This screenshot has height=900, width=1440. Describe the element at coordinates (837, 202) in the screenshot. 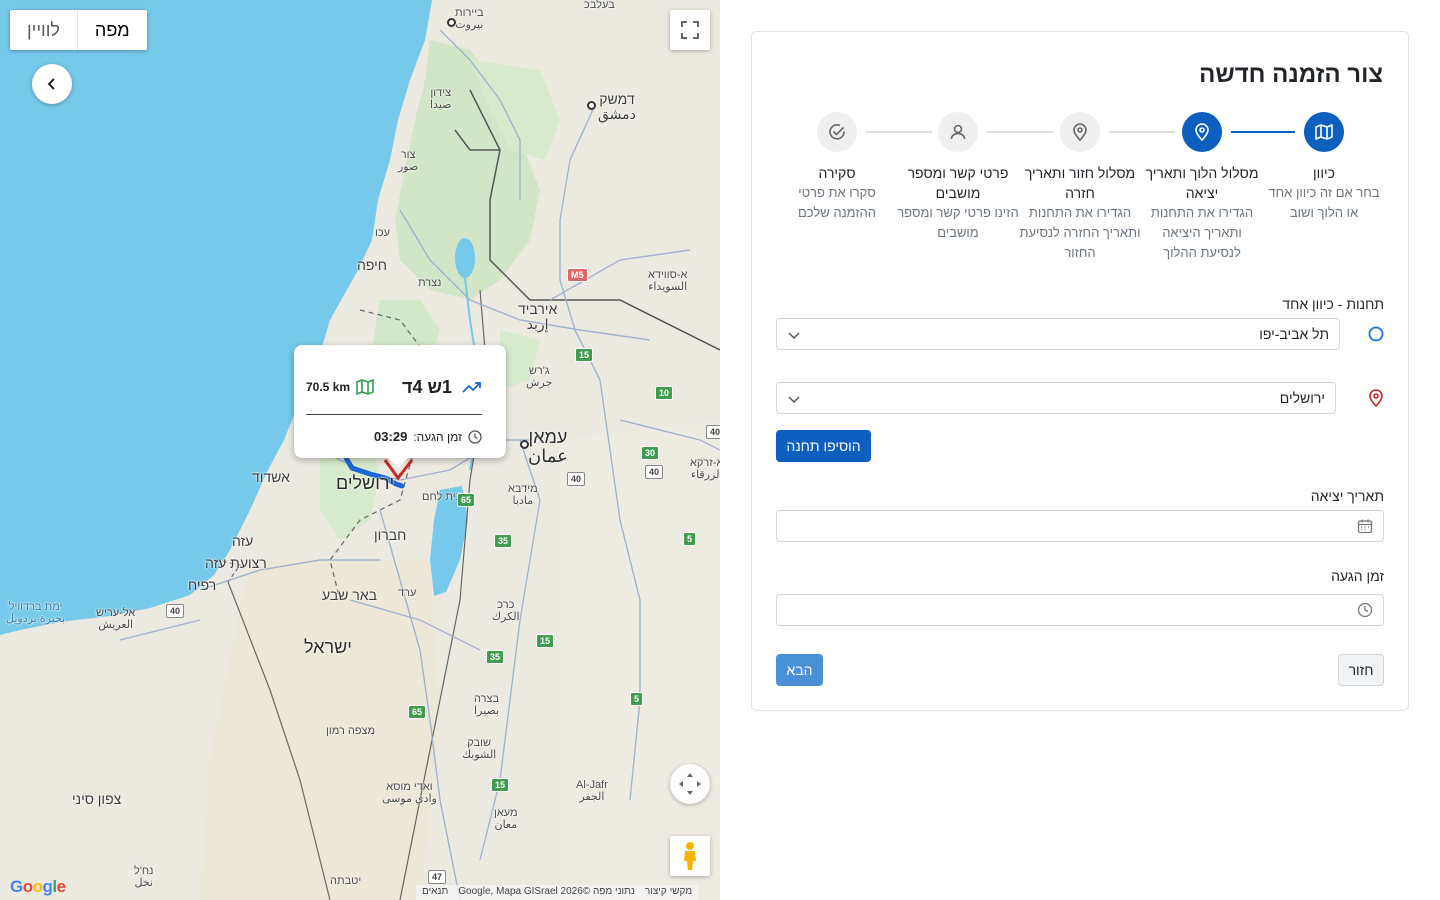

I see `step-description: סקרו את פרטי ההזמנה שלכם` at that location.